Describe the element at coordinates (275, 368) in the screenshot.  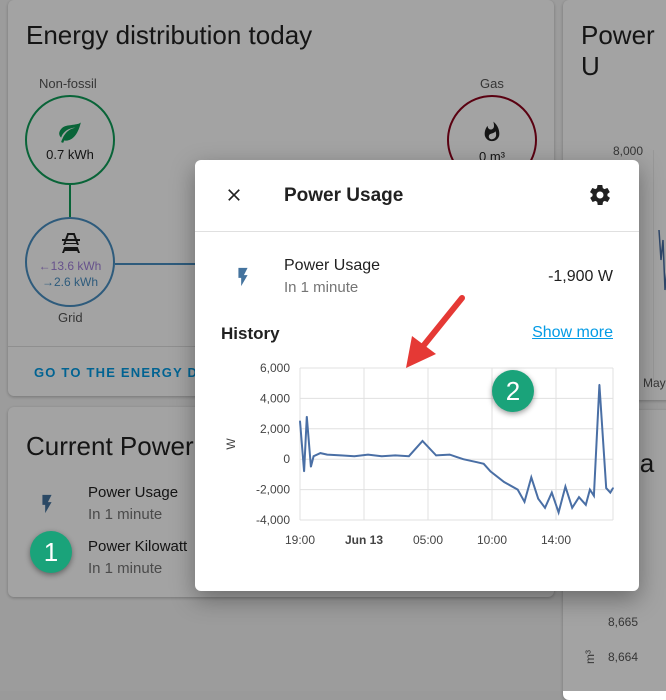
I see `y-tick-label: 6,000` at that location.